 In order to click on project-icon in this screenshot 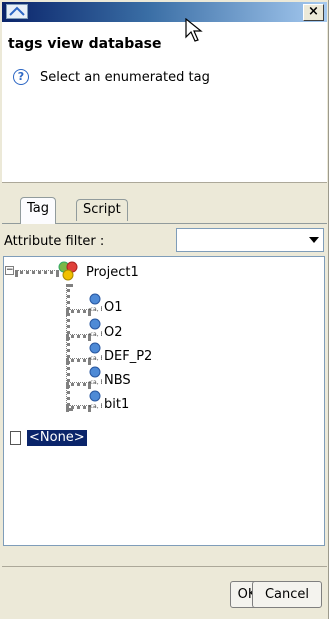, I will do `click(68, 272)`.